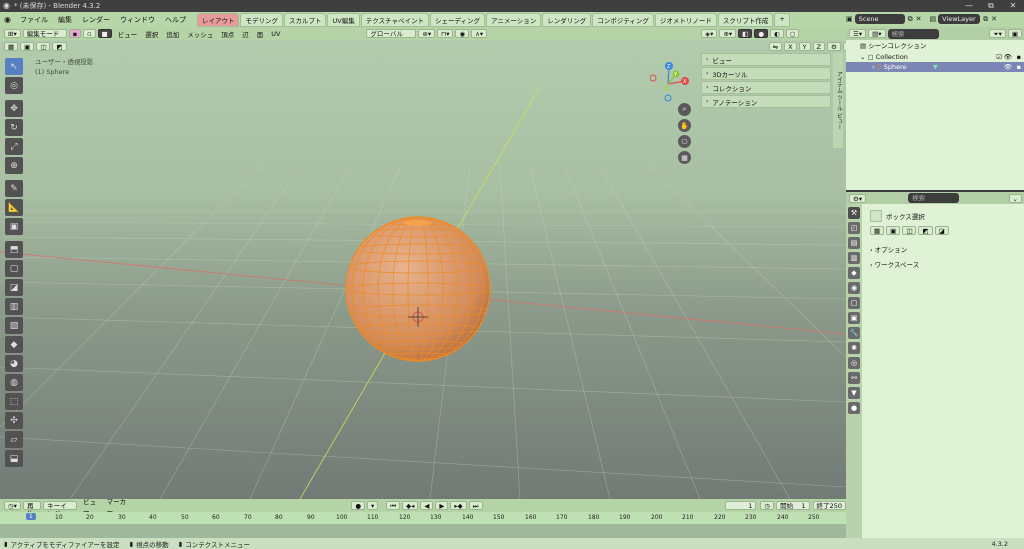 The height and width of the screenshot is (549, 1024). Describe the element at coordinates (514, 19) in the screenshot. I see `tab-animation: アニメーション` at that location.